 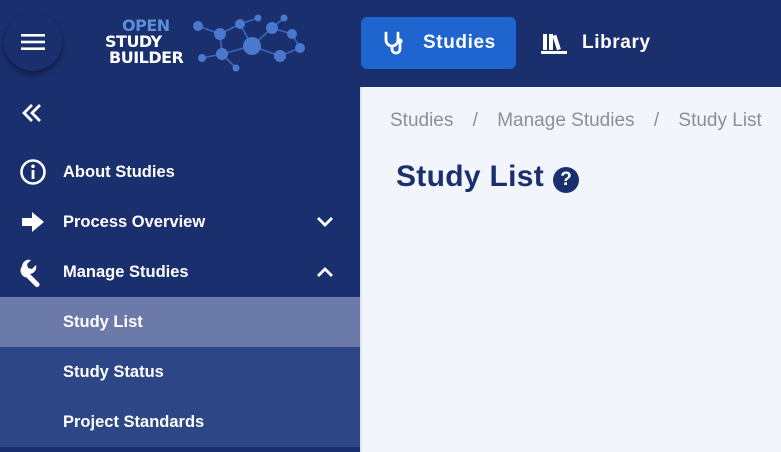 I want to click on tab-studies-label: Studies, so click(x=459, y=42).